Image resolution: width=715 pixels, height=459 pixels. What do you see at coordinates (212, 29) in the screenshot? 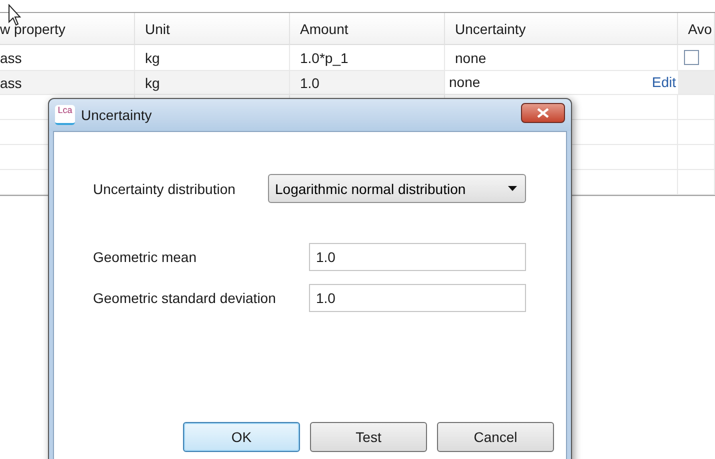
I see `column-header: Unit` at bounding box center [212, 29].